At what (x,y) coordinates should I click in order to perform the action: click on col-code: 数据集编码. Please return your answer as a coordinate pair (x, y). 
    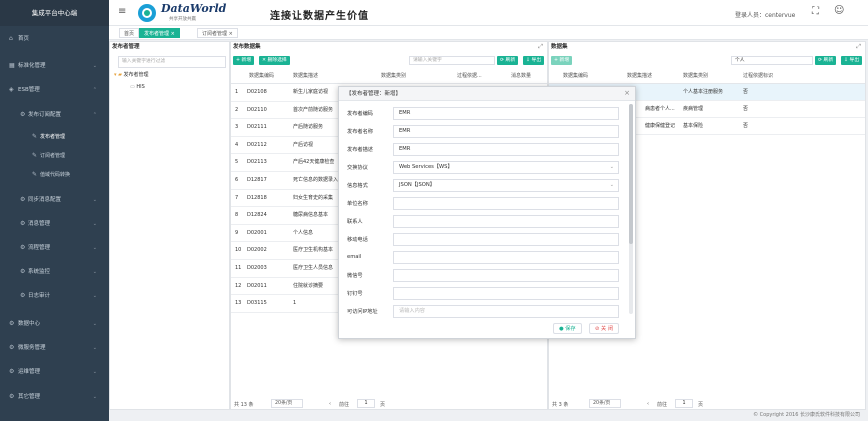
    Looking at the image, I should click on (576, 76).